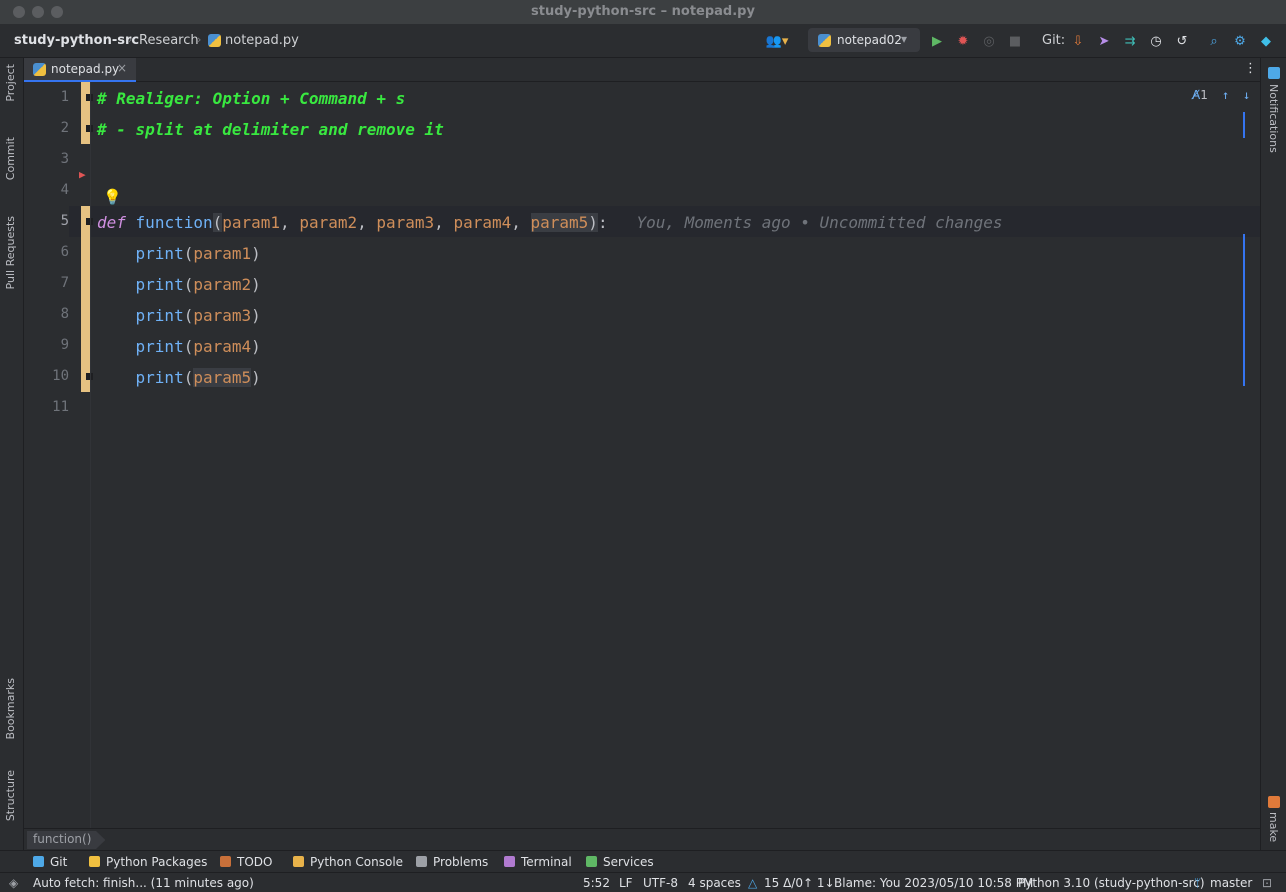 This screenshot has height=892, width=1286. What do you see at coordinates (10, 708) in the screenshot?
I see `bookmarks-tool-button: Bookmarks` at bounding box center [10, 708].